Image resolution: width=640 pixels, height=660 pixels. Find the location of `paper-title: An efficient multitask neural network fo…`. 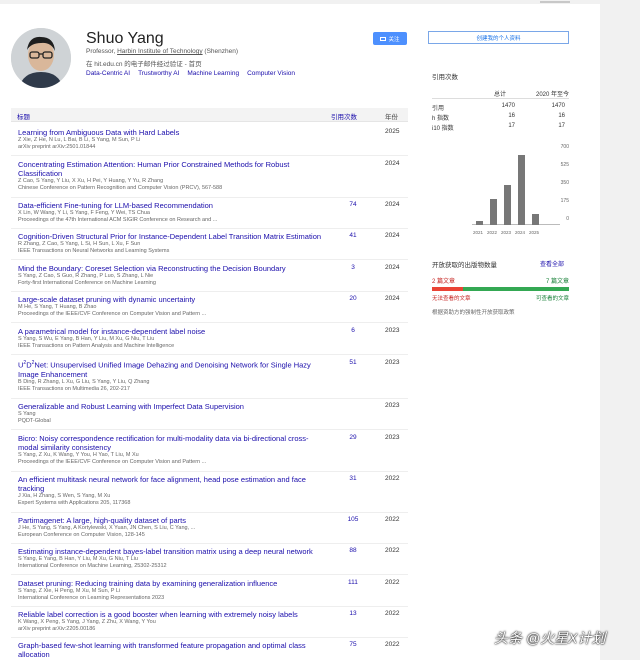

paper-title: An efficient multitask neural network fo… is located at coordinates (173, 484).